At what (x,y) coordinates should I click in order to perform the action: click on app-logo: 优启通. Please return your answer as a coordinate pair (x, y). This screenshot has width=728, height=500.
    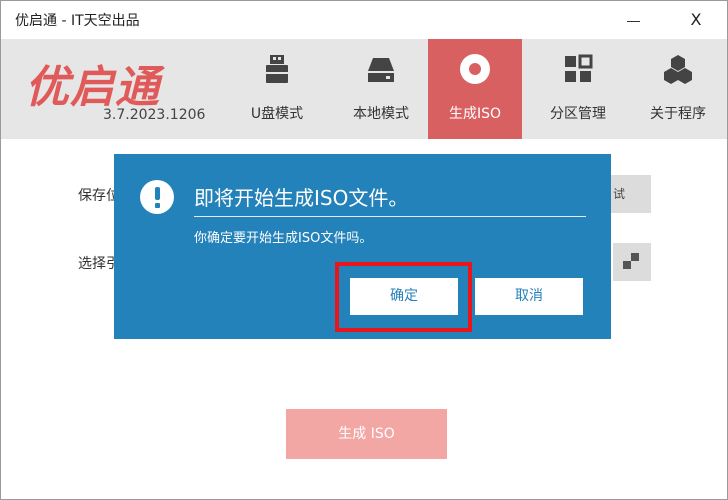
    Looking at the image, I should click on (92, 87).